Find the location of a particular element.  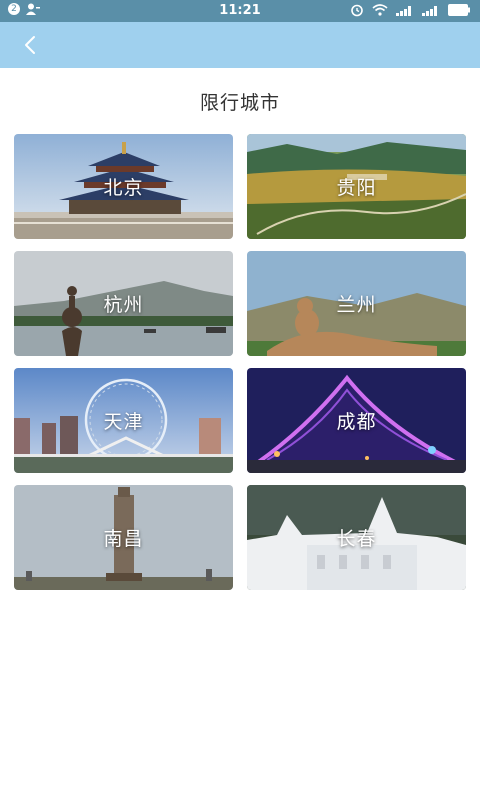

city-tile-beijing: 北京 is located at coordinates (123, 186).